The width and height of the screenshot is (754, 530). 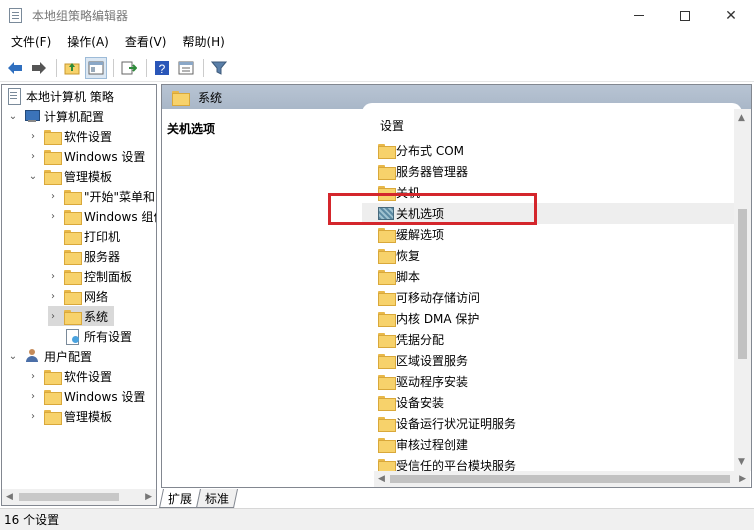 I want to click on list-item-label: 设备运行状况证明服务, so click(x=456, y=424).